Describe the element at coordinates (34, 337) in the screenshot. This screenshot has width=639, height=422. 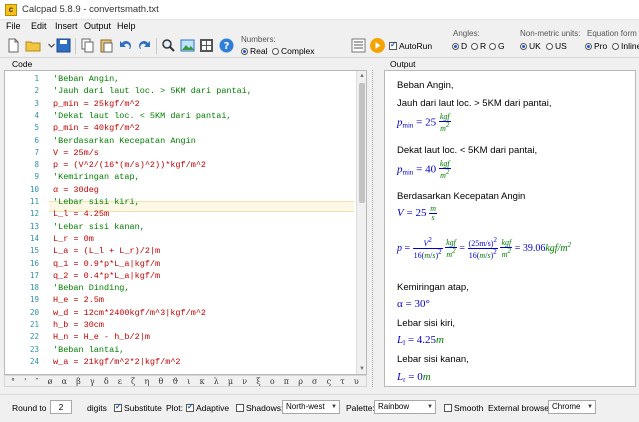
I see `line-number: 22` at that location.